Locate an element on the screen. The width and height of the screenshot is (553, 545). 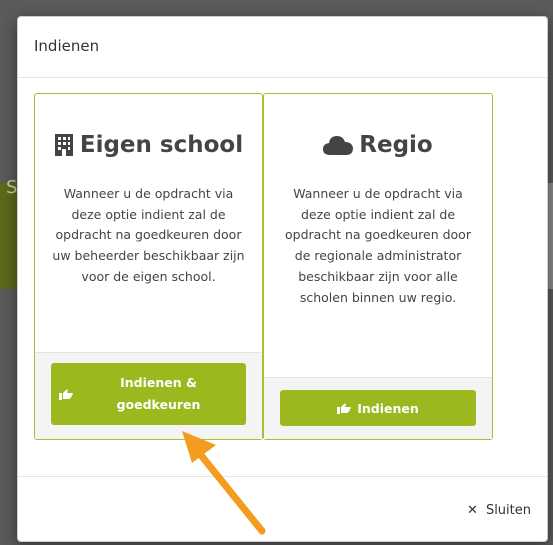
close-icon: ✕ is located at coordinates (472, 510).